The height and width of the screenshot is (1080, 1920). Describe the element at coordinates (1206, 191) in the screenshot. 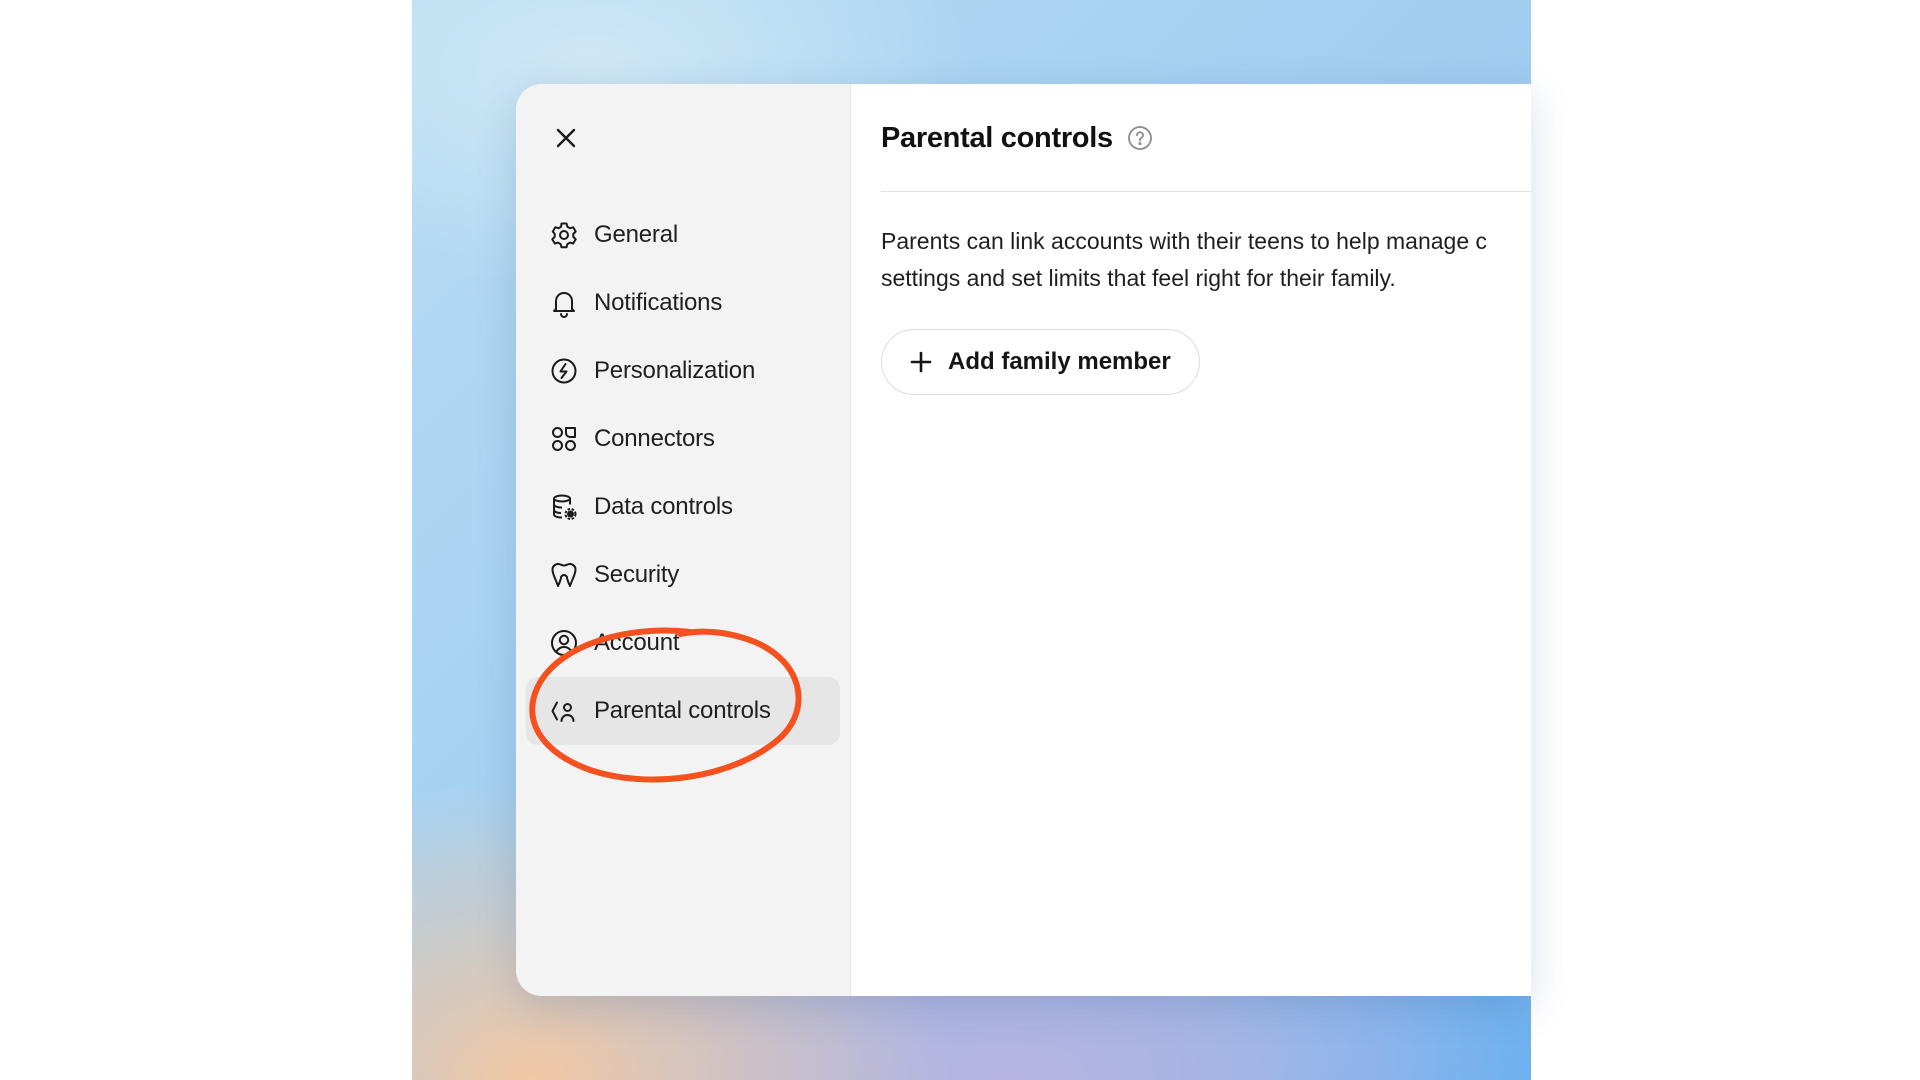

I see `header-divider` at that location.